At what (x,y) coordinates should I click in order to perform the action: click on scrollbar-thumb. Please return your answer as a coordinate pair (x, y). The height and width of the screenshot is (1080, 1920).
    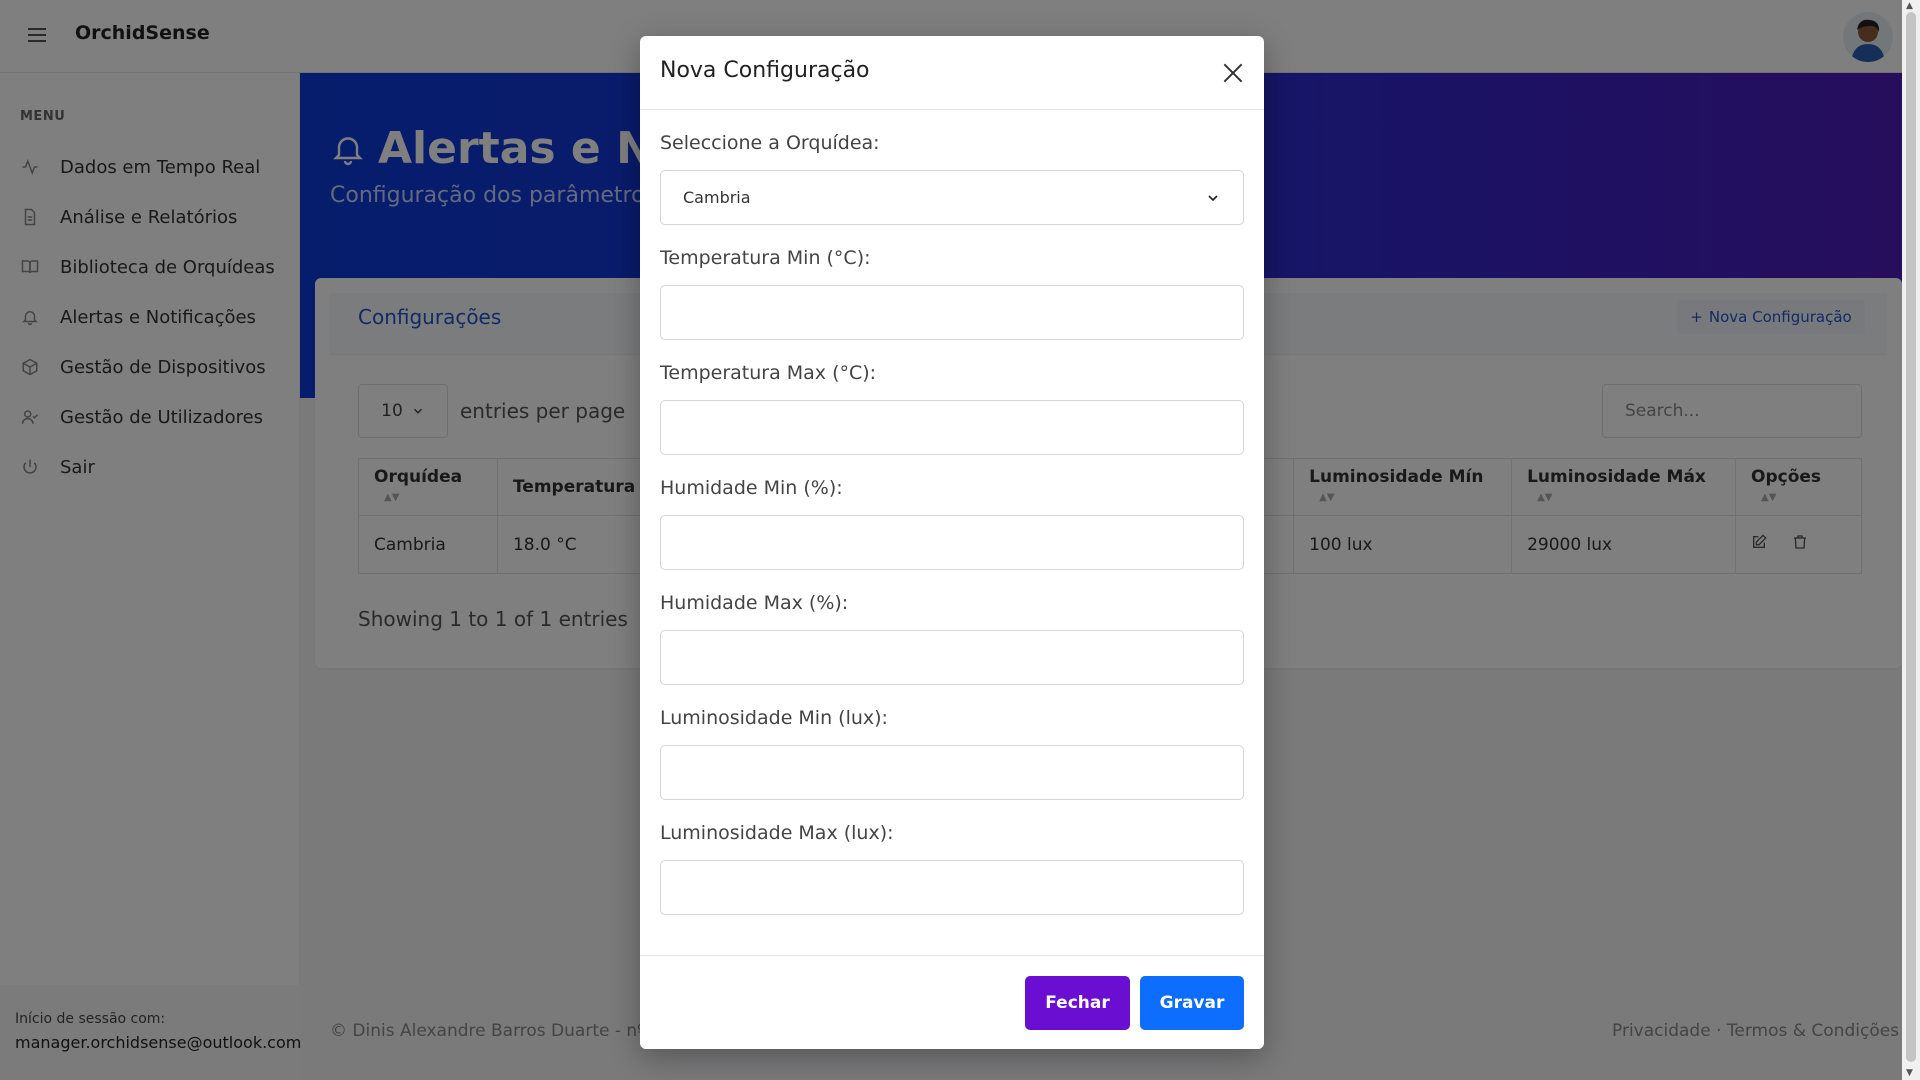
    Looking at the image, I should click on (1911, 537).